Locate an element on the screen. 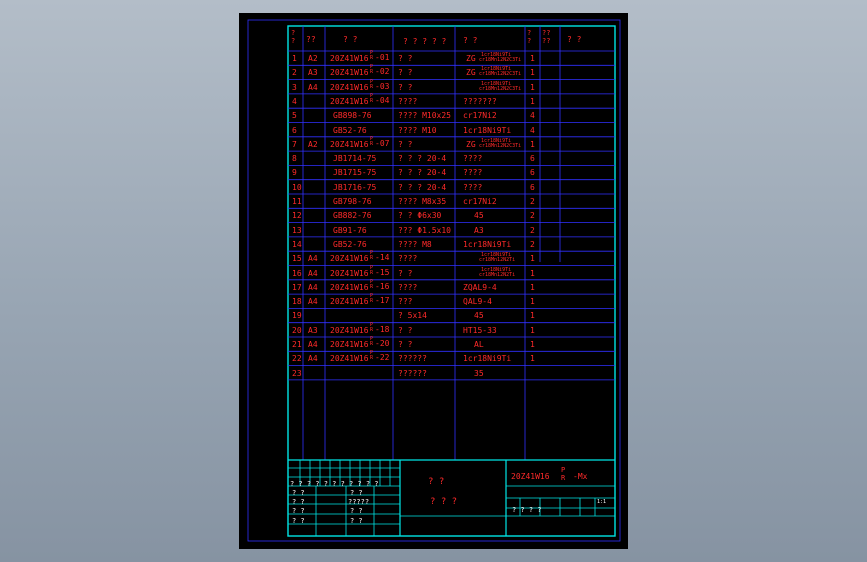  row-code: JB1714-75 is located at coordinates (355, 159).